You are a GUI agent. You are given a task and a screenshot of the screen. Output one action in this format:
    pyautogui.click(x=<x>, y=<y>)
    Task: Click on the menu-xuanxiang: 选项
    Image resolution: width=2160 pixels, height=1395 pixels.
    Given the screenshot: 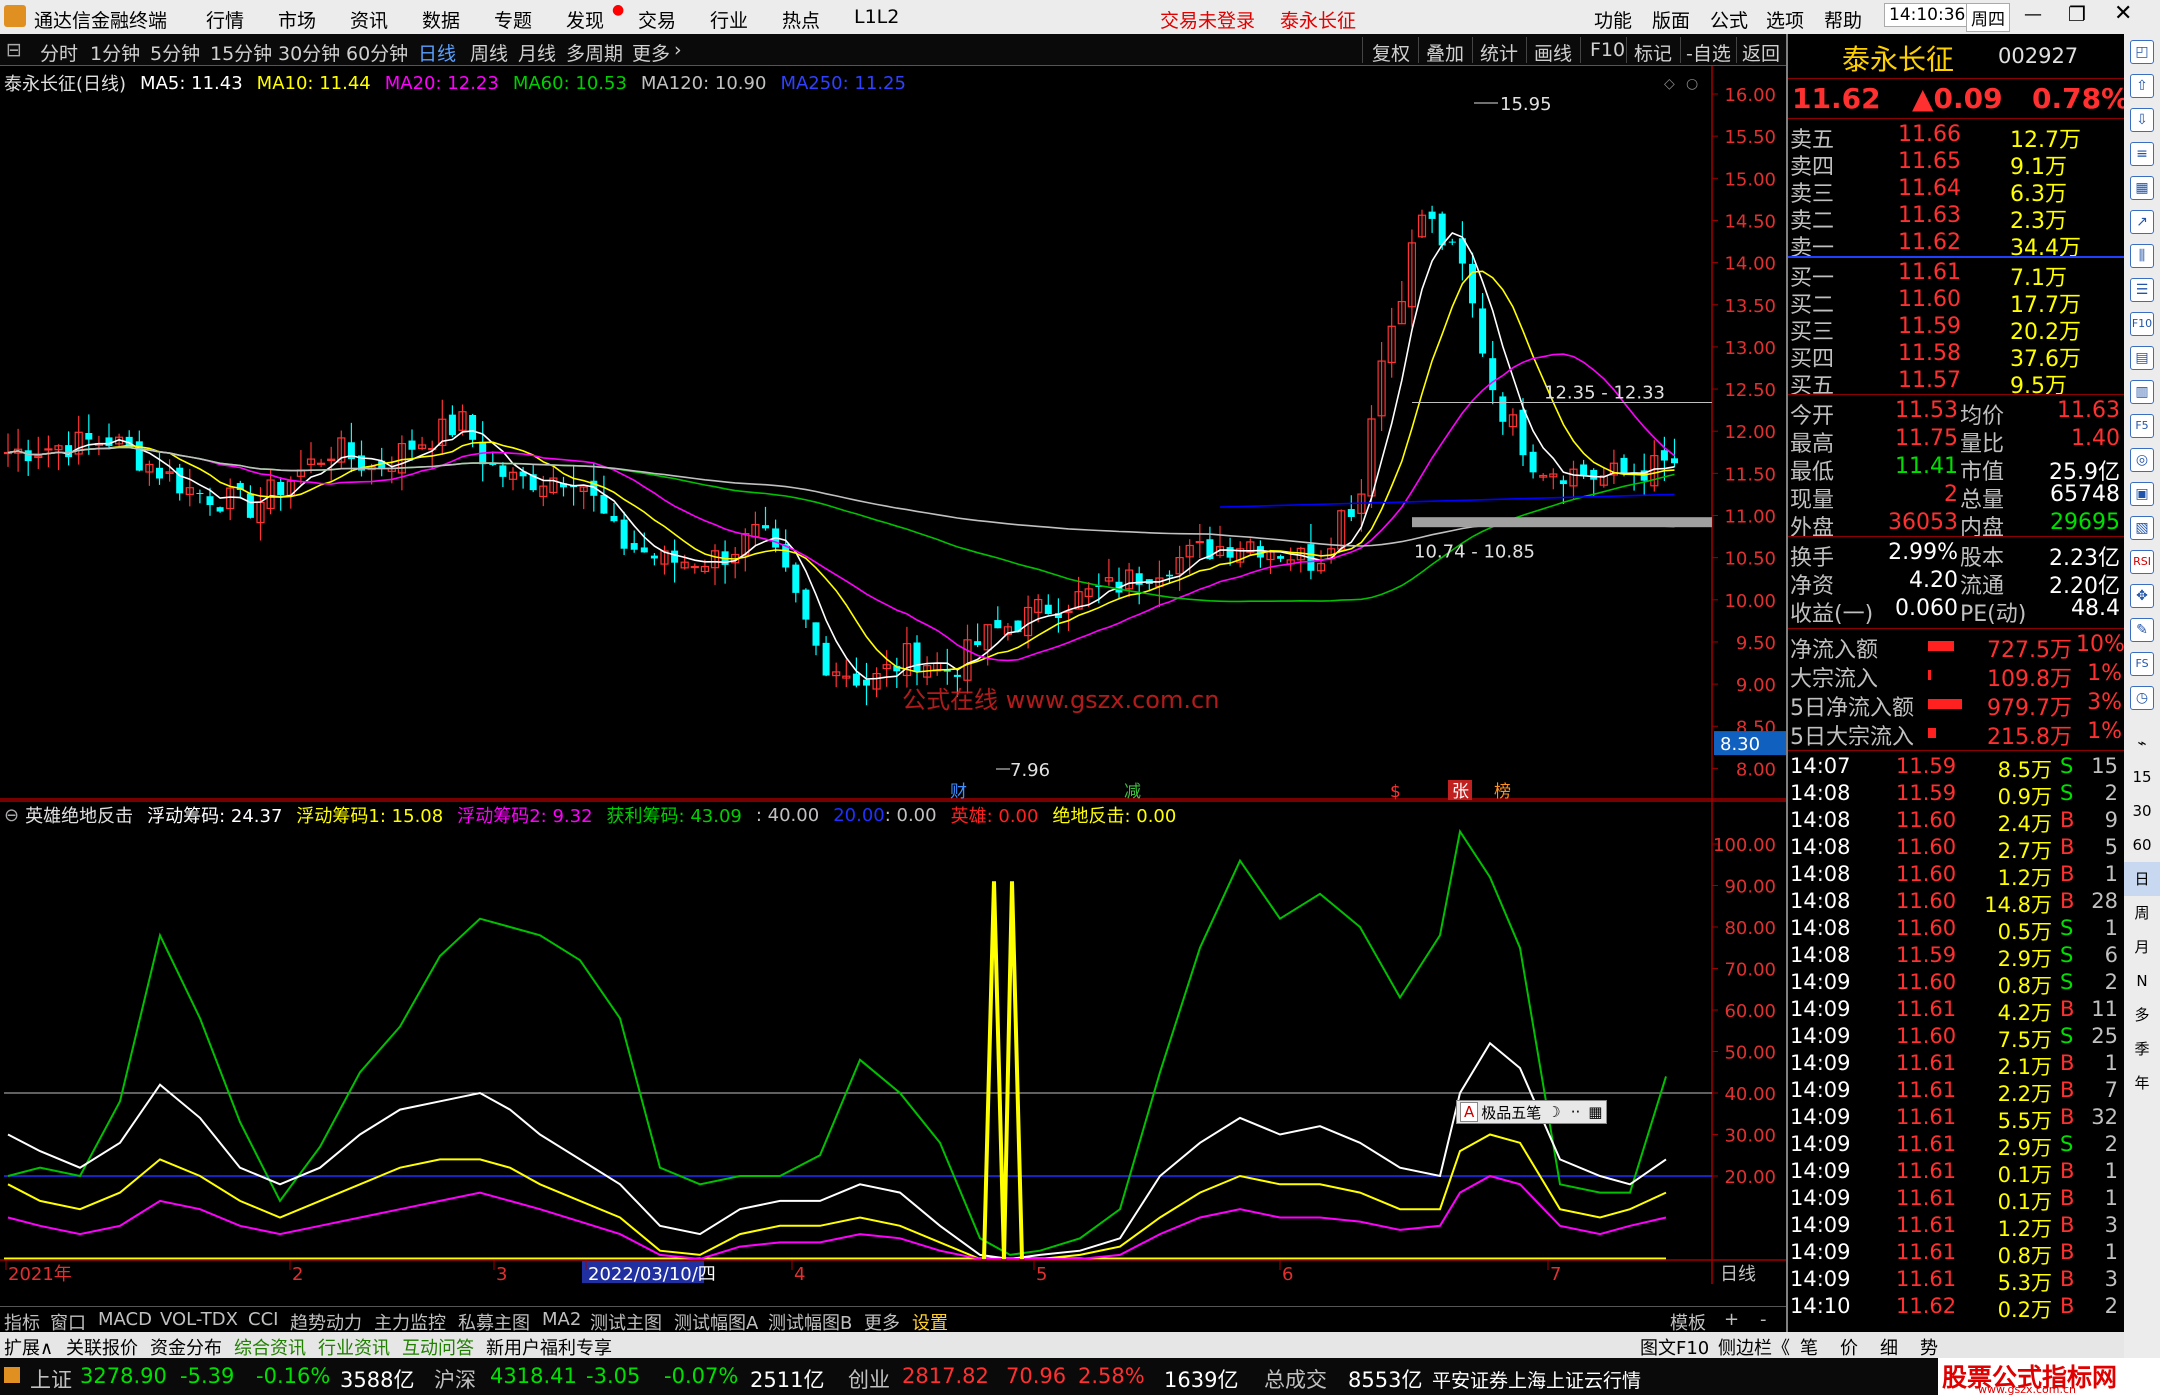 What is the action you would take?
    pyautogui.click(x=1785, y=19)
    